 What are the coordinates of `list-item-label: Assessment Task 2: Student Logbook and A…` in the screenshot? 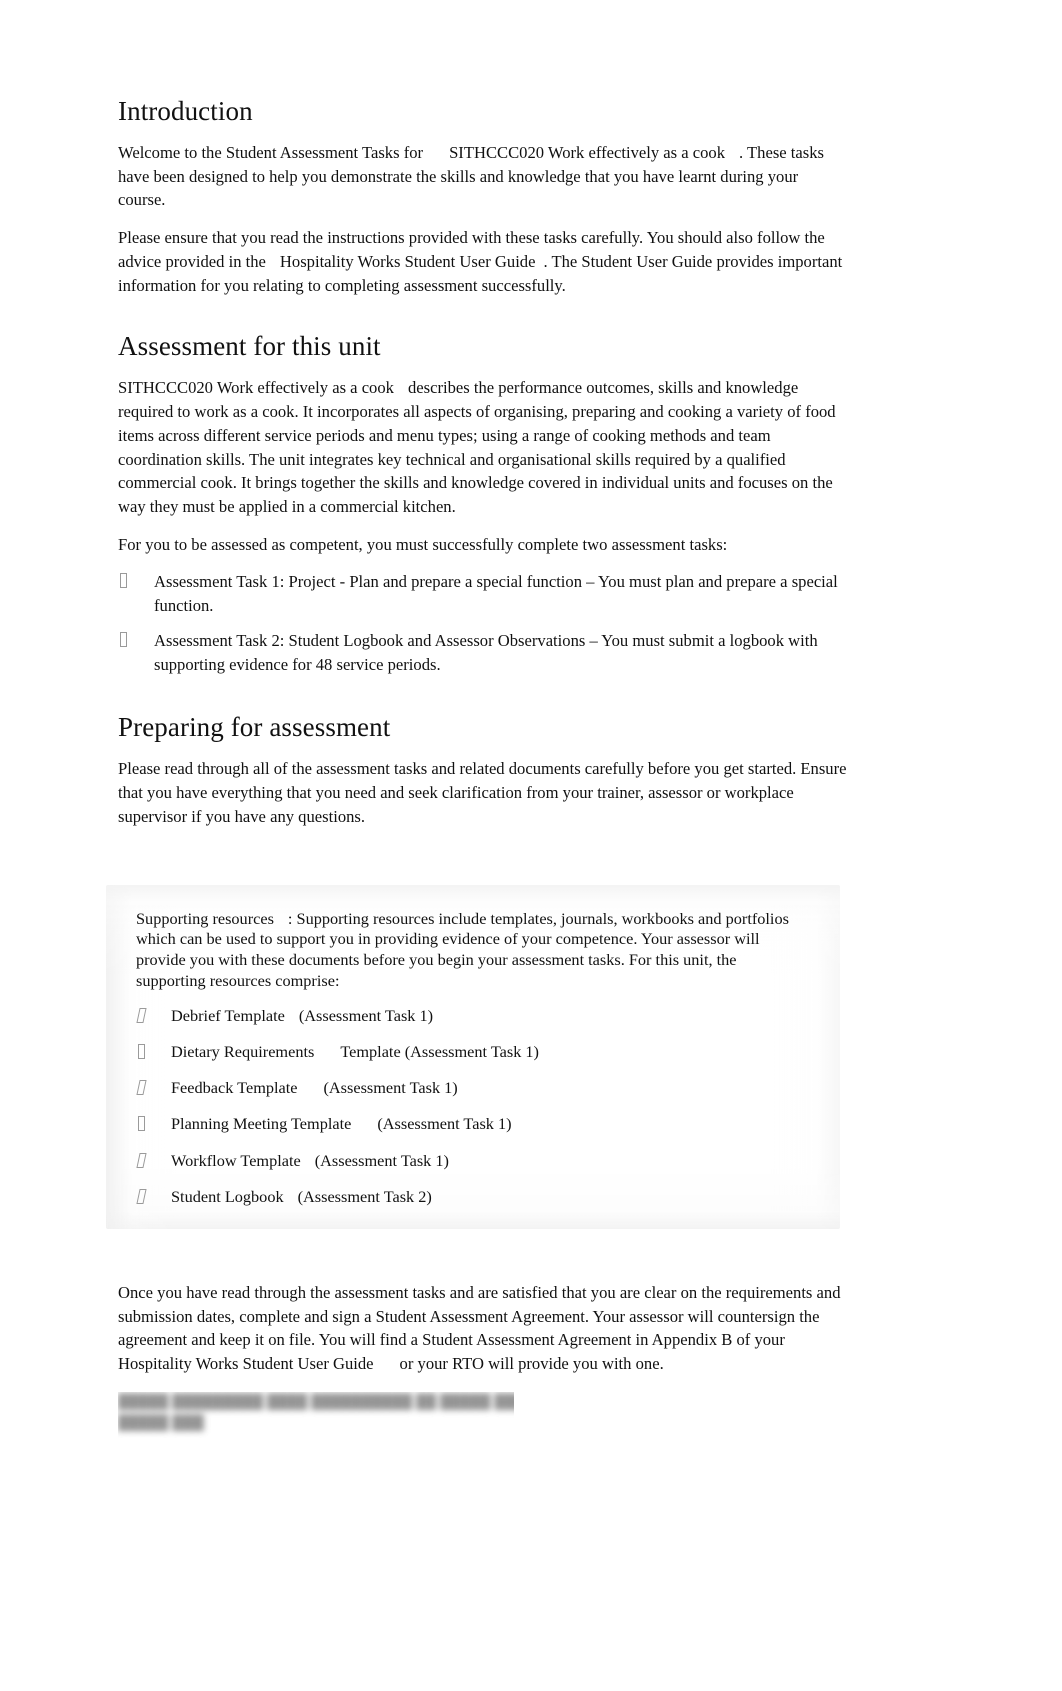 It's located at (486, 652).